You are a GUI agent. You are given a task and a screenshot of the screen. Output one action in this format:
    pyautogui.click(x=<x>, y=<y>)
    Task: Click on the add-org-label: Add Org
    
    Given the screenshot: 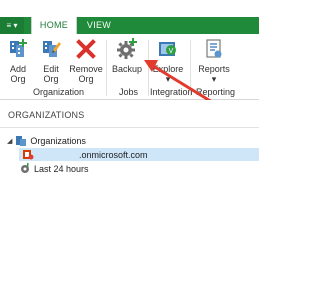 What is the action you would take?
    pyautogui.click(x=17, y=74)
    